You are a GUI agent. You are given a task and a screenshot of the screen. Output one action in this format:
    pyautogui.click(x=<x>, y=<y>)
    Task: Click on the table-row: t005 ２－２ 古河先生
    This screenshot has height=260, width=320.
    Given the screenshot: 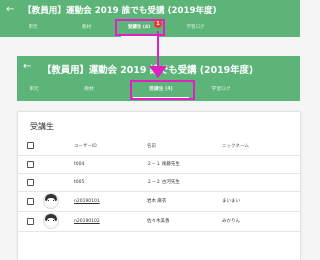 What is the action you would take?
    pyautogui.click(x=159, y=183)
    